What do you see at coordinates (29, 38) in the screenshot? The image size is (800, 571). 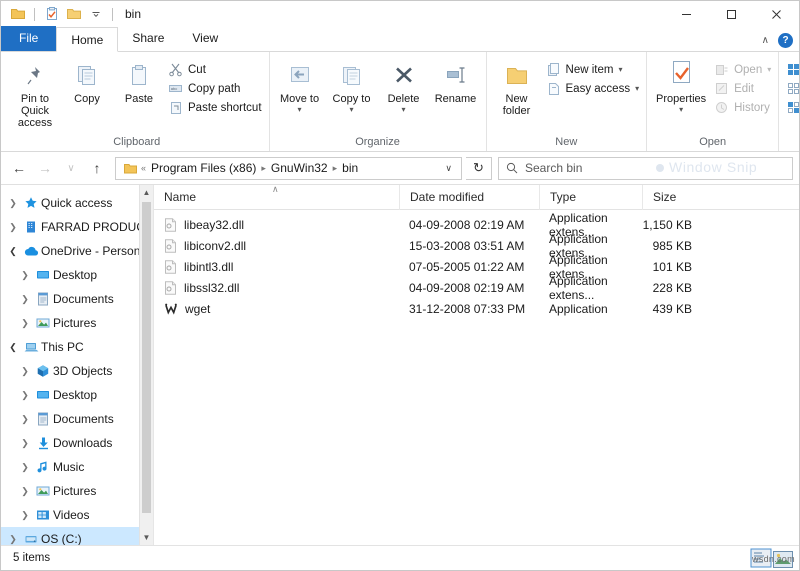 I see `tab-file: File` at bounding box center [29, 38].